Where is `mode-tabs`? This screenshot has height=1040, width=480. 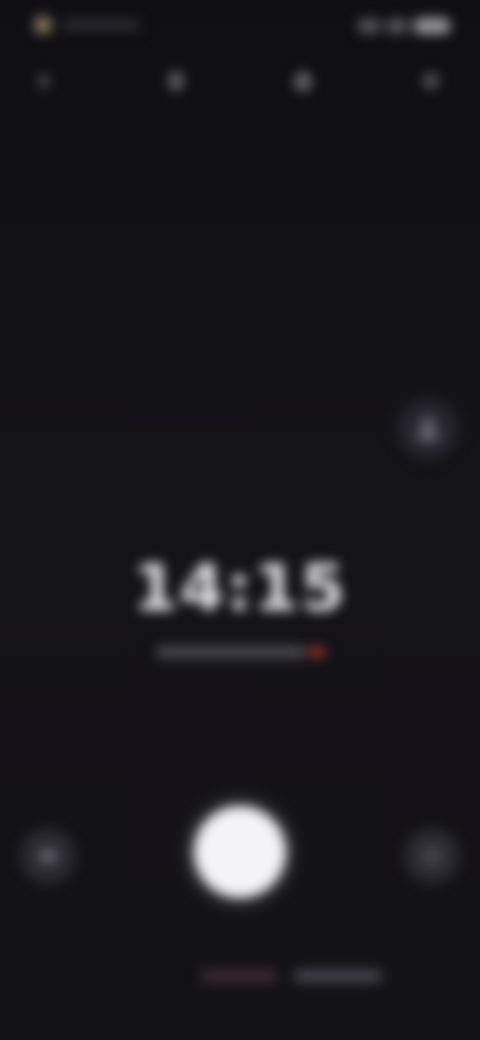 mode-tabs is located at coordinates (300, 976).